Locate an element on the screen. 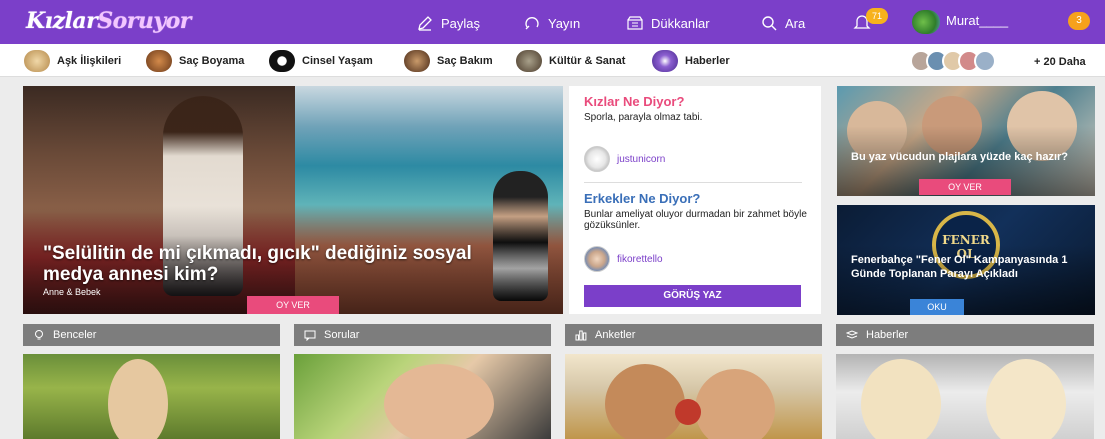 This screenshot has height=439, width=1105. category-news: Haberler is located at coordinates (691, 61).